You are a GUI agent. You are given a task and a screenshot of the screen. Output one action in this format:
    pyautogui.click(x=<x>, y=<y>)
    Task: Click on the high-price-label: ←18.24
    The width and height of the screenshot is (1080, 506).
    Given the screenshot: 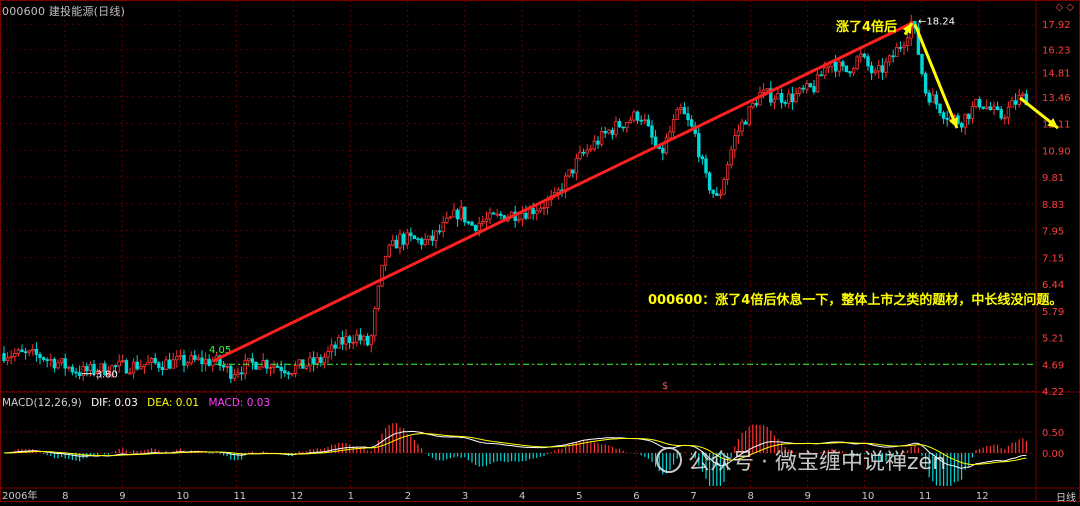 What is the action you would take?
    pyautogui.click(x=936, y=22)
    